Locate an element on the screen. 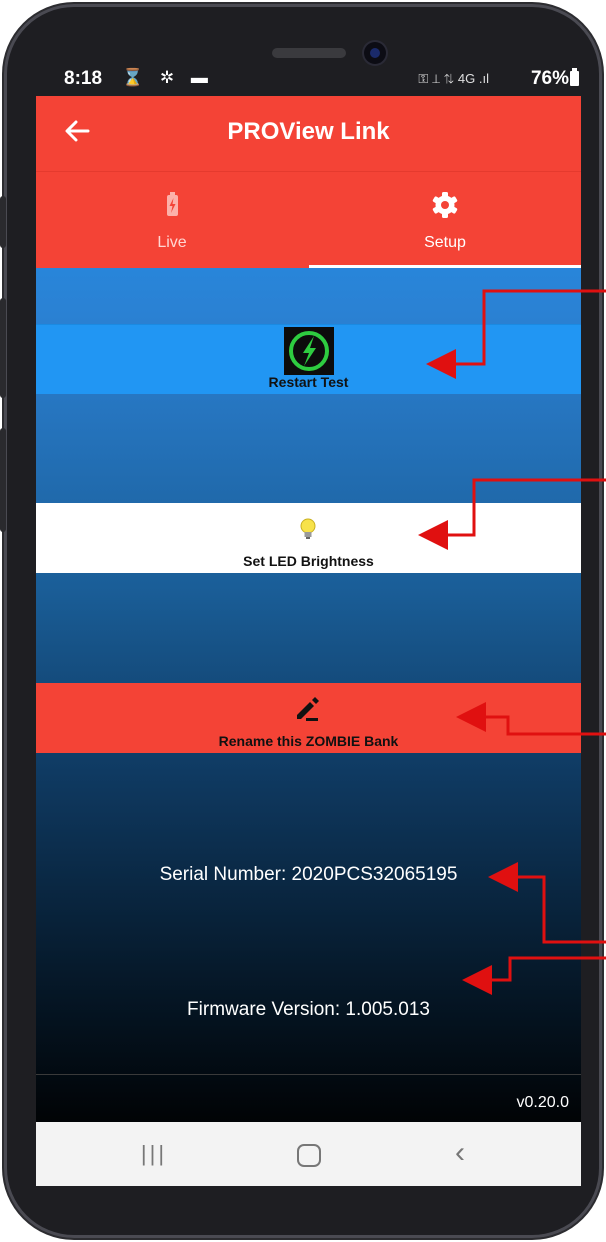 This screenshot has width=606, height=1242. gear-icon is located at coordinates (445, 205).